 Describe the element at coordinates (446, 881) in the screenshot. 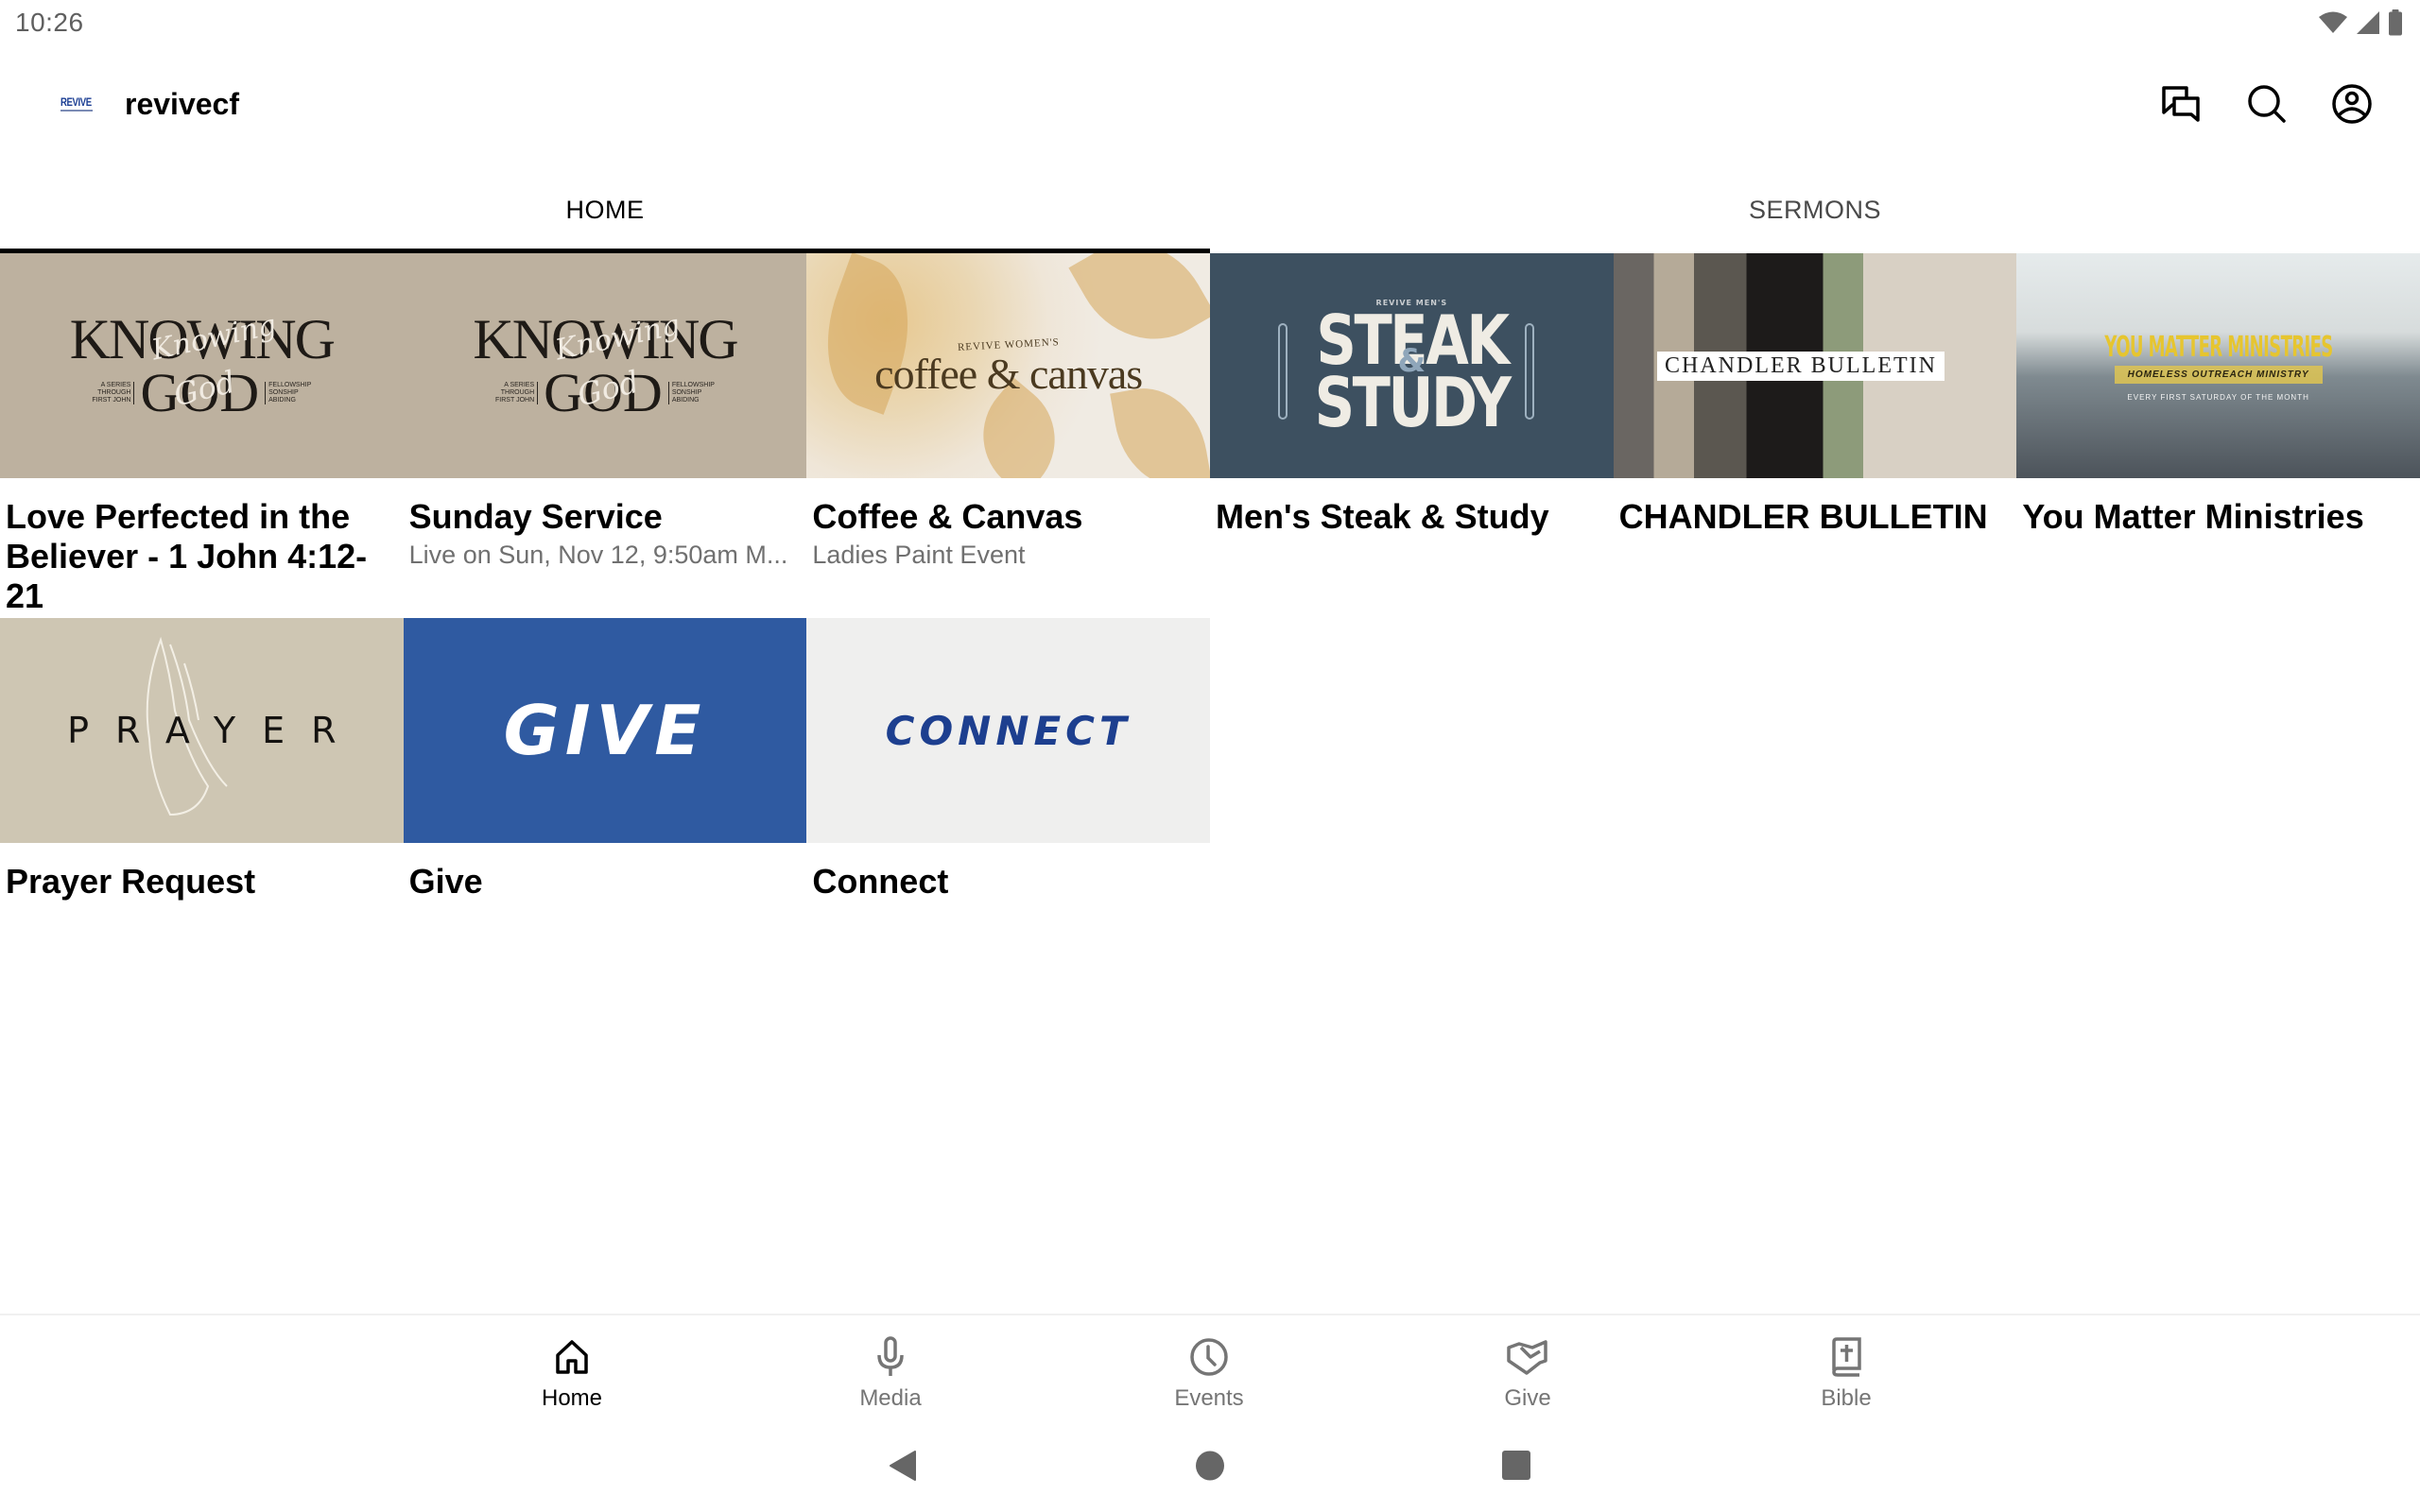

I see `tile-title: Give` at that location.